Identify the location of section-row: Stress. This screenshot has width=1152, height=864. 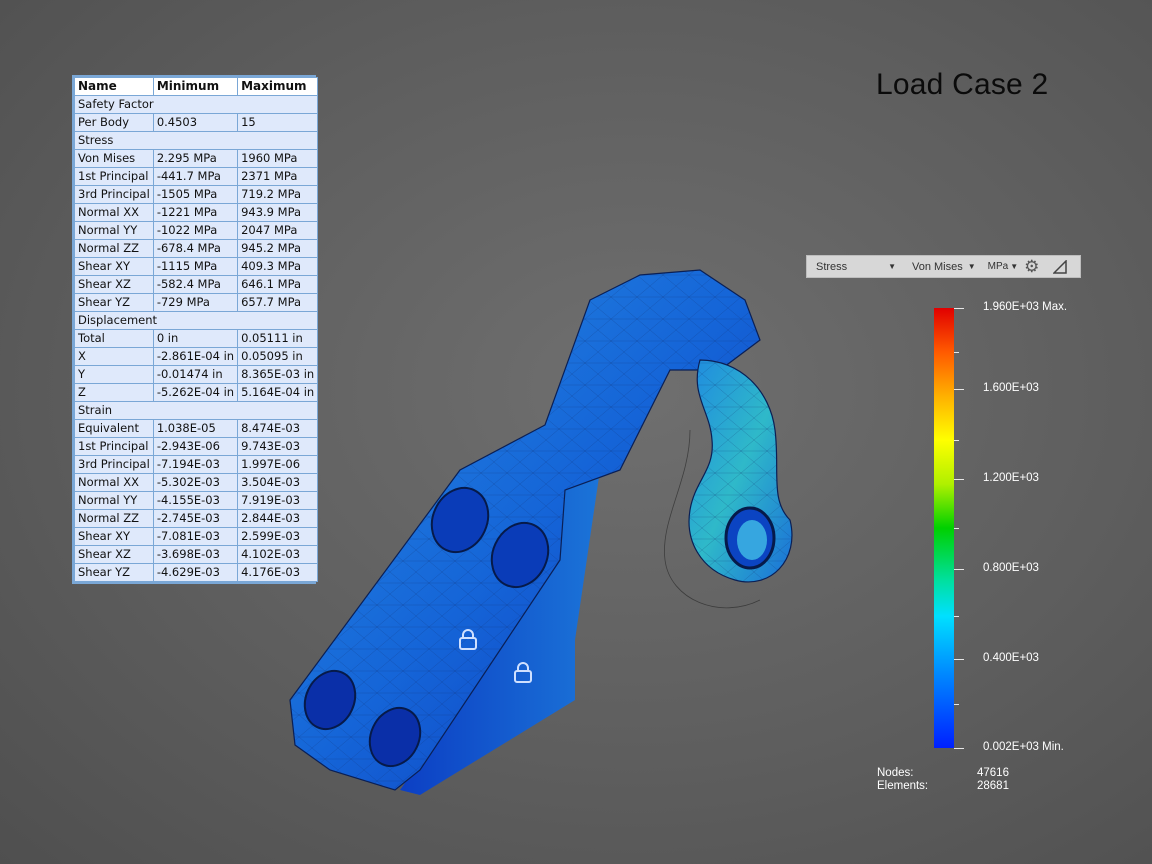
(196, 140).